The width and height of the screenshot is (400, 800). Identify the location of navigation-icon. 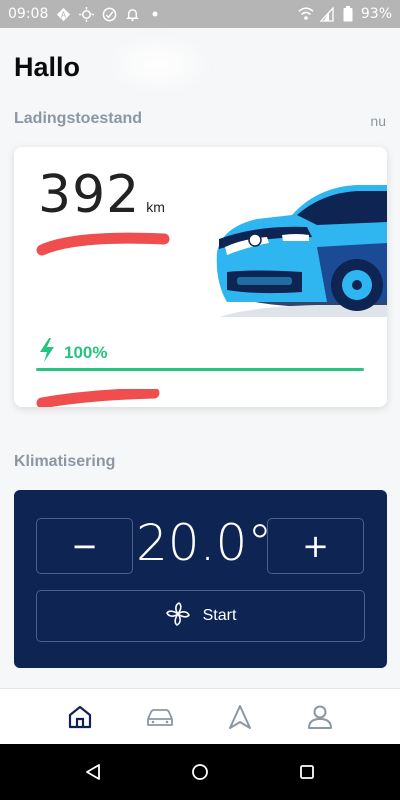
(240, 716).